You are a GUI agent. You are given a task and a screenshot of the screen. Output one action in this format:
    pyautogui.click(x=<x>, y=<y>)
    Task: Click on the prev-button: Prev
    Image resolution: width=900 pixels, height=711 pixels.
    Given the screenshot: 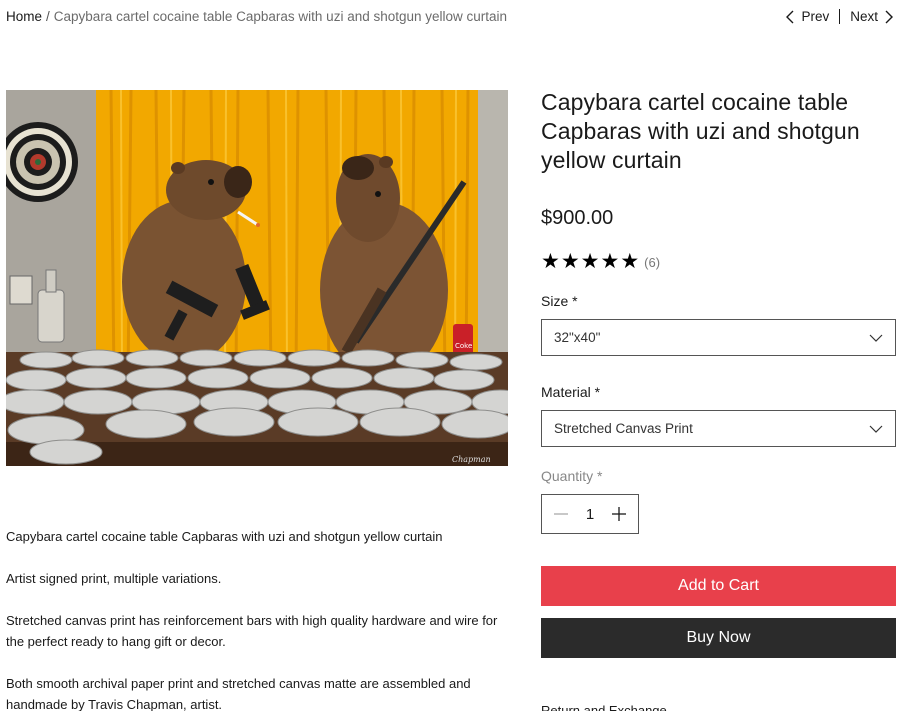 What is the action you would take?
    pyautogui.click(x=807, y=16)
    